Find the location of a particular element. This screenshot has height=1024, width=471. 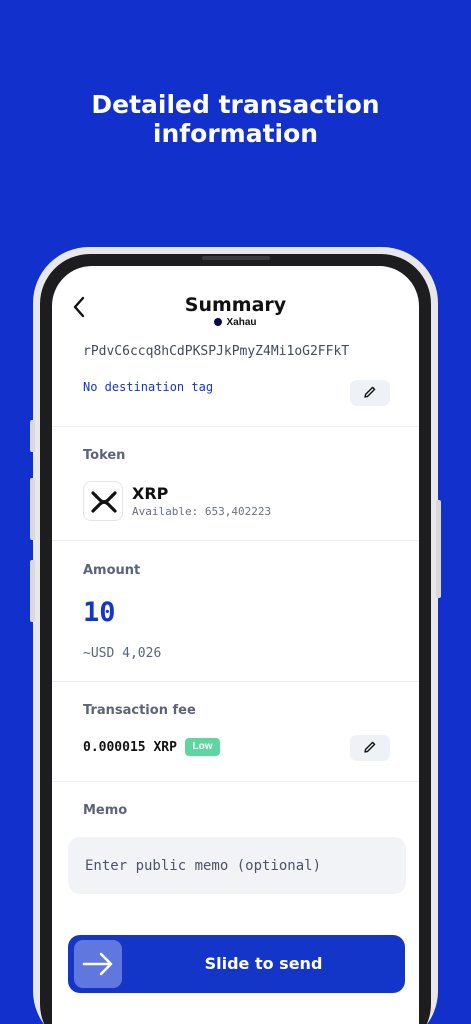

slider-handle is located at coordinates (98, 964).